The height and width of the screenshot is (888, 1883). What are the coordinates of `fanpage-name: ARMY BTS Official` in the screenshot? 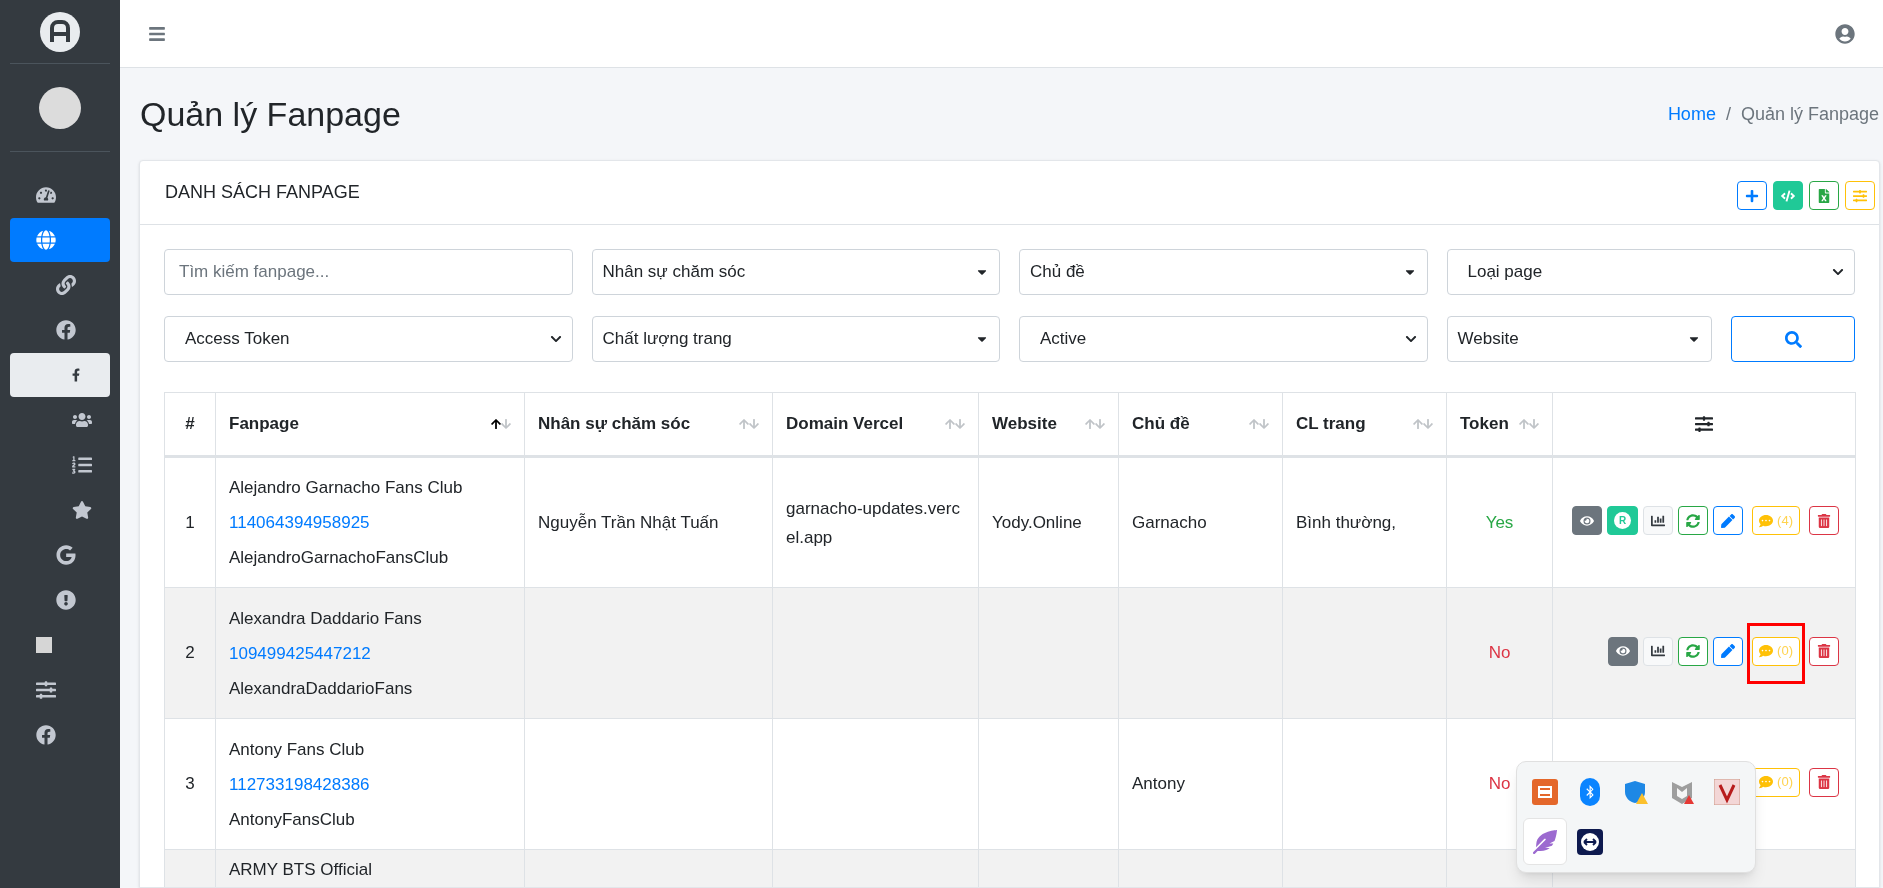 It's located at (301, 870).